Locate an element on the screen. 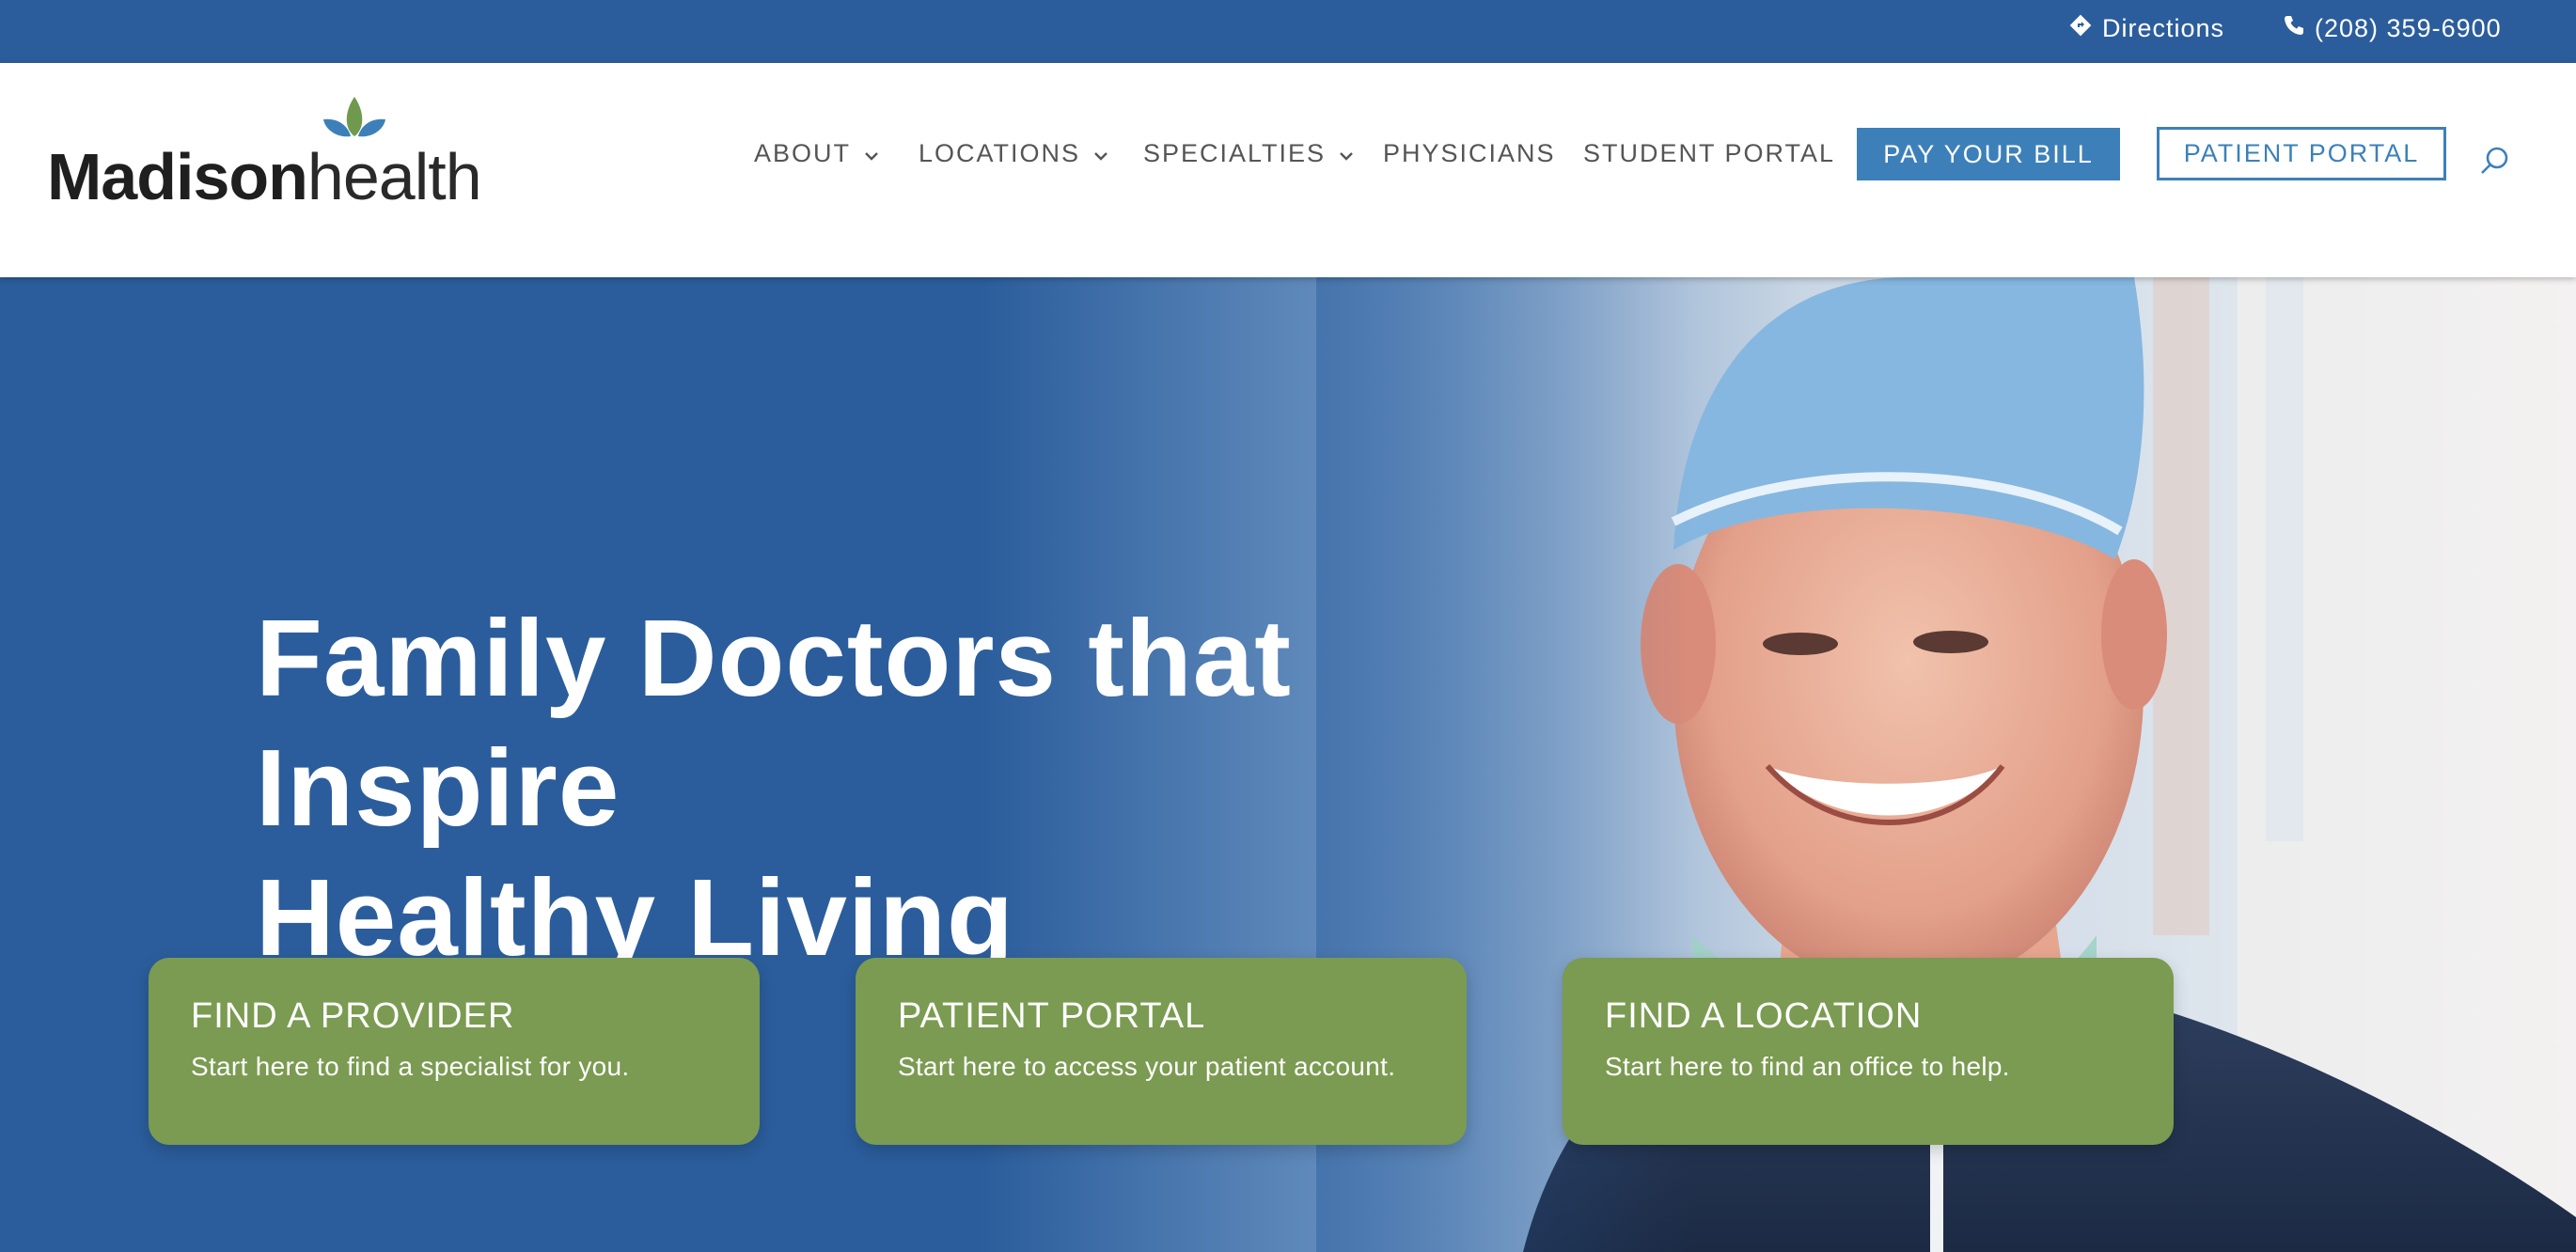  phone-link: (208) 359-6900 is located at coordinates (2393, 28).